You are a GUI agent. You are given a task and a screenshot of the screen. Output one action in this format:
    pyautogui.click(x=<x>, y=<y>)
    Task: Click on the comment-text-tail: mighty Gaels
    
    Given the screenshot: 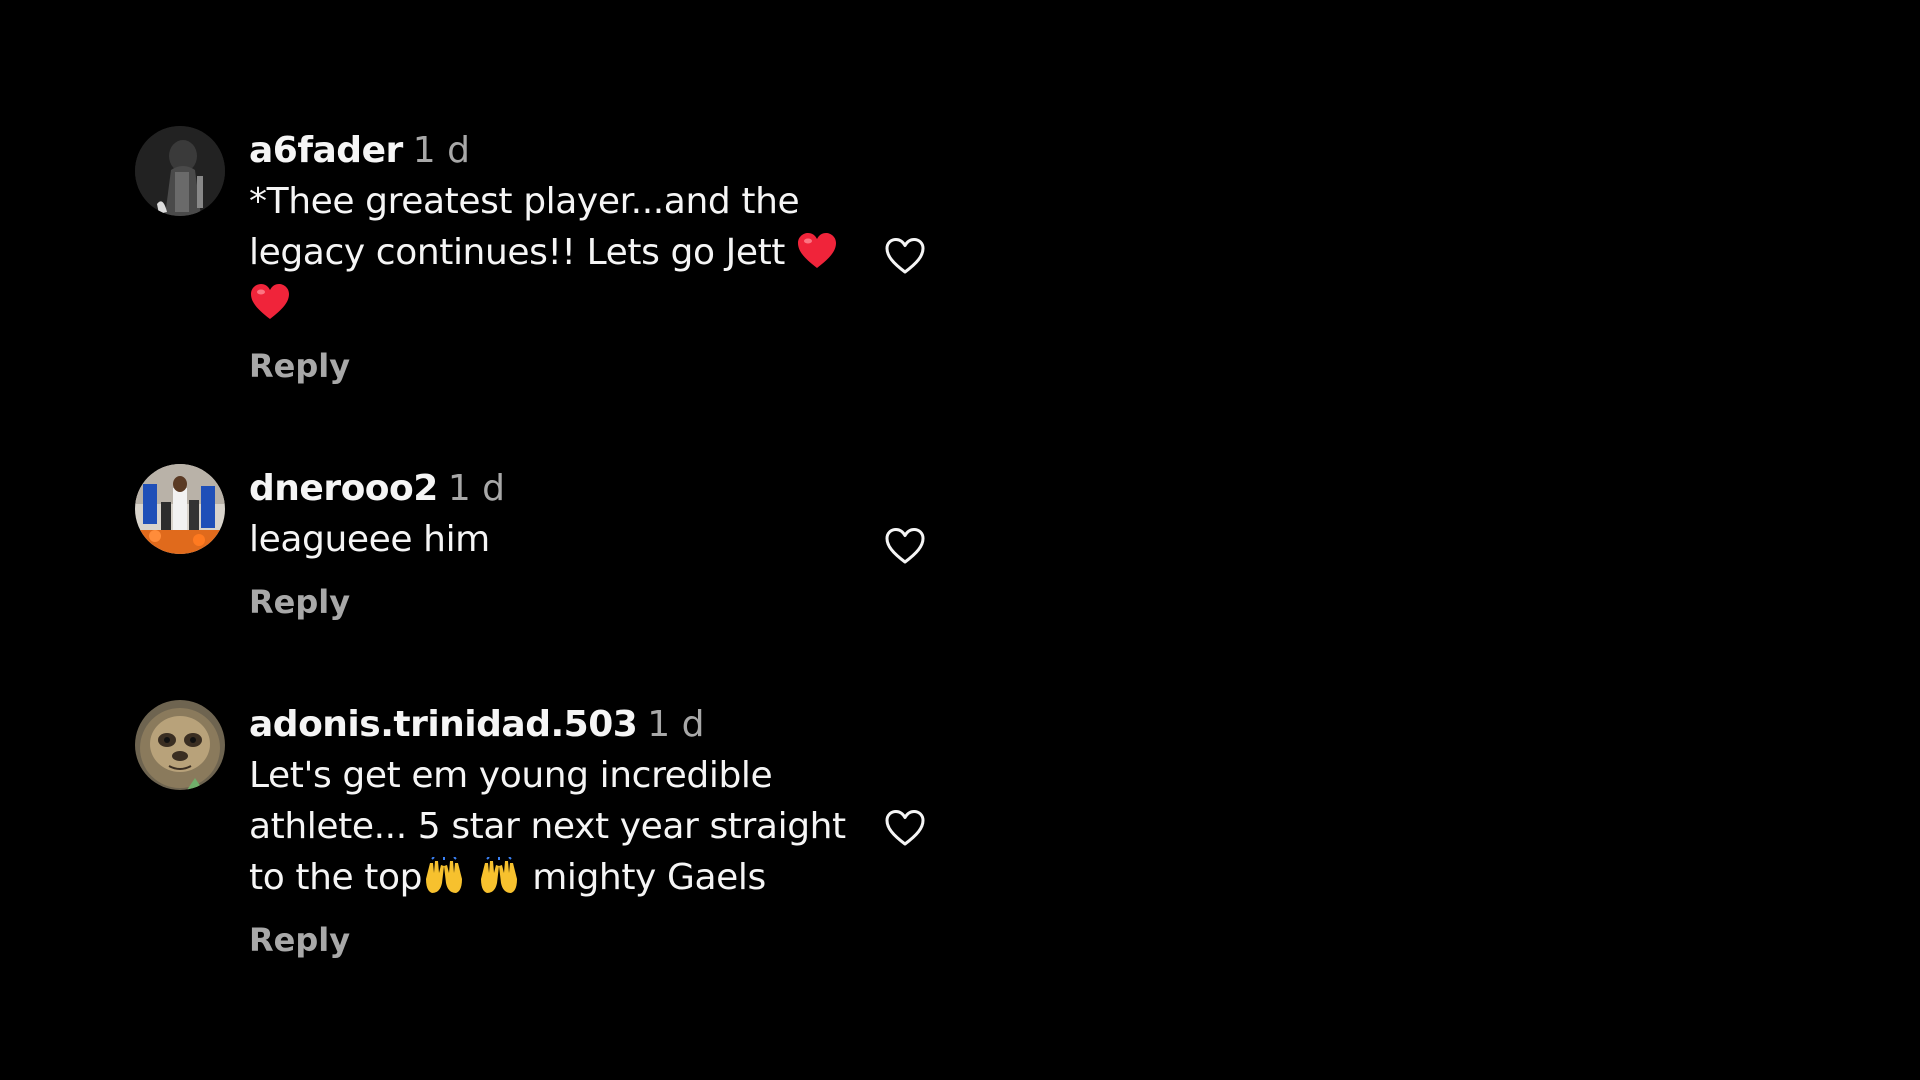 What is the action you would take?
    pyautogui.click(x=643, y=877)
    